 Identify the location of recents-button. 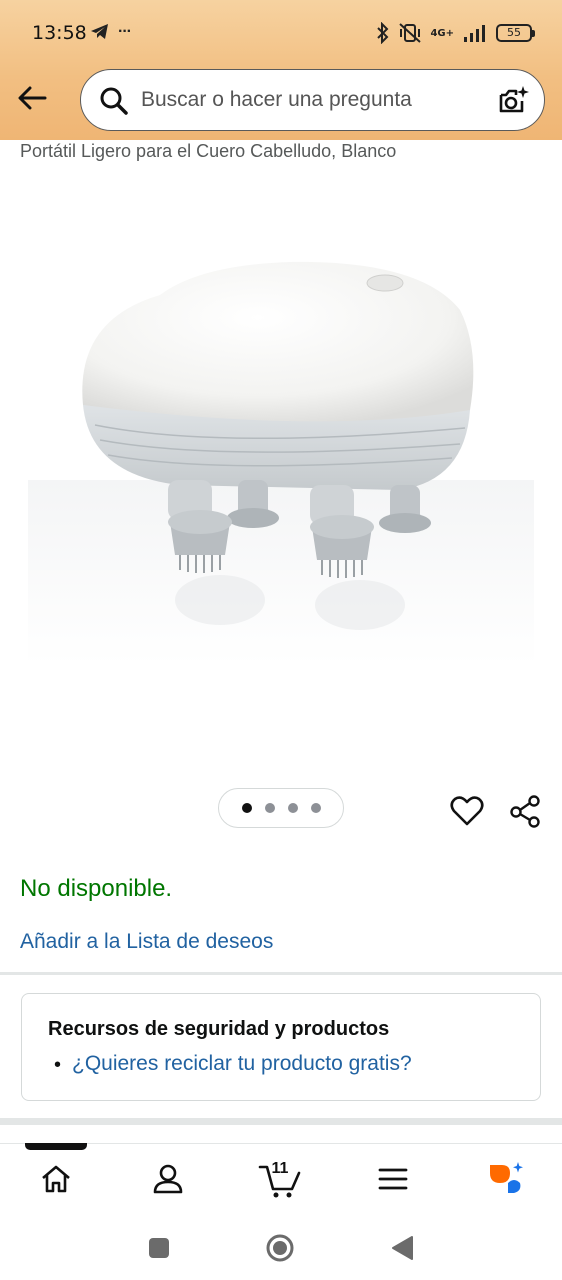
(159, 1248).